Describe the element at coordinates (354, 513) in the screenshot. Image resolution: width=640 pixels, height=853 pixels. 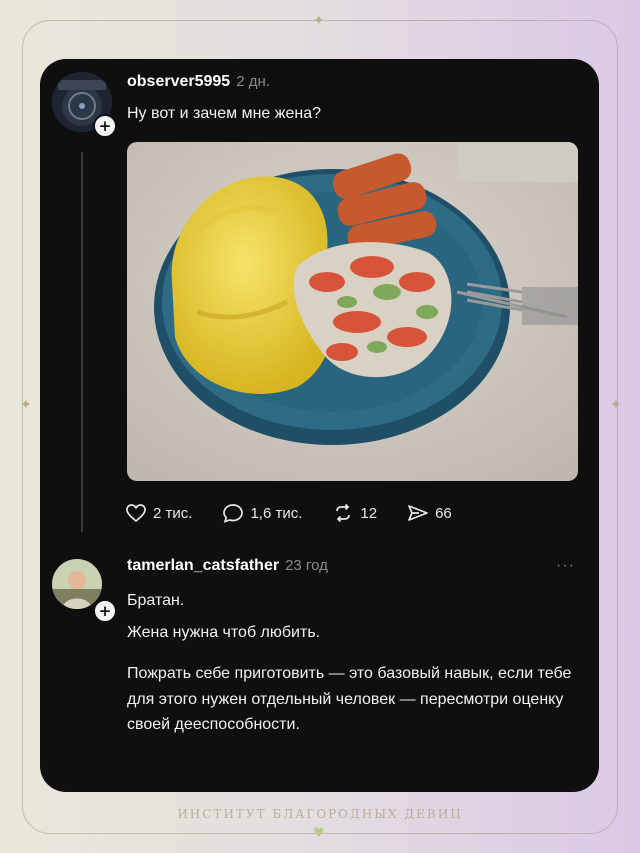
I see `repost-button: 12` at that location.